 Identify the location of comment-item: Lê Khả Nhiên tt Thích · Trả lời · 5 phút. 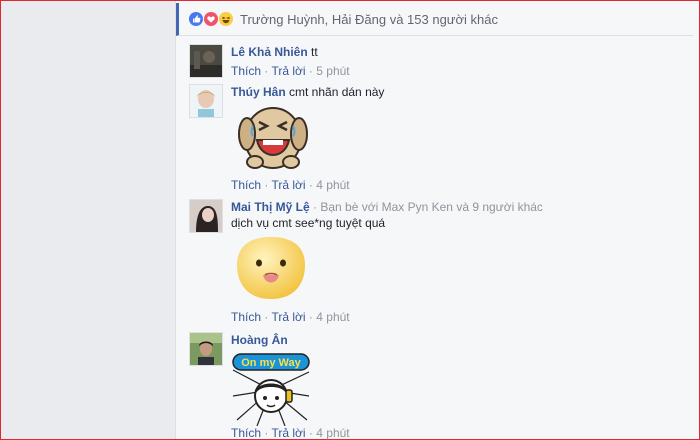
(439, 62).